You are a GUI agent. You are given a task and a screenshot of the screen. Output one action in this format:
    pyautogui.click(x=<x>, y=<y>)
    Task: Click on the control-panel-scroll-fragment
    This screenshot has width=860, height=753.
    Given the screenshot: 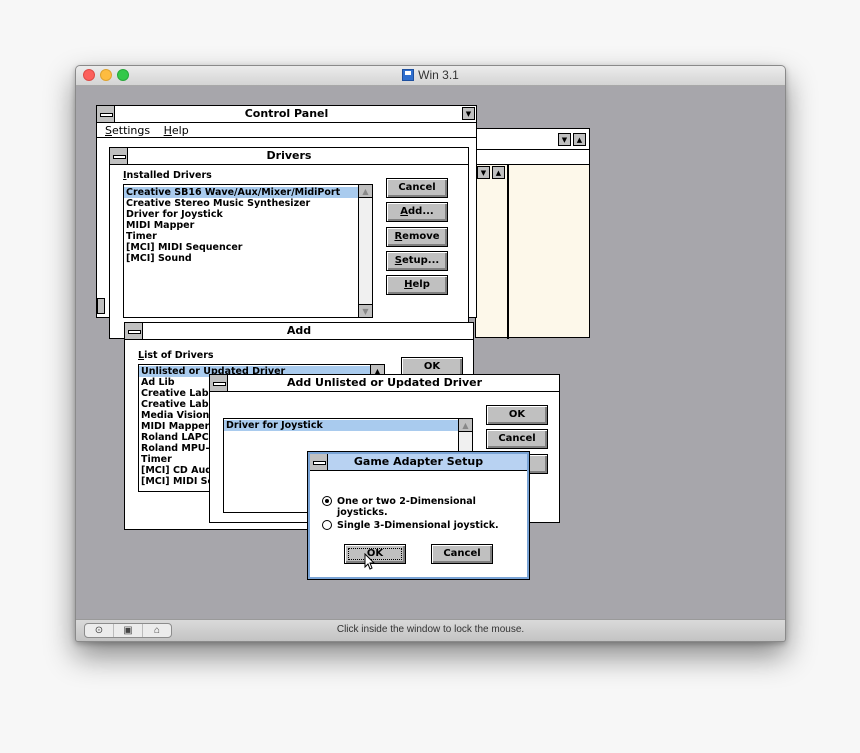 What is the action you would take?
    pyautogui.click(x=101, y=306)
    